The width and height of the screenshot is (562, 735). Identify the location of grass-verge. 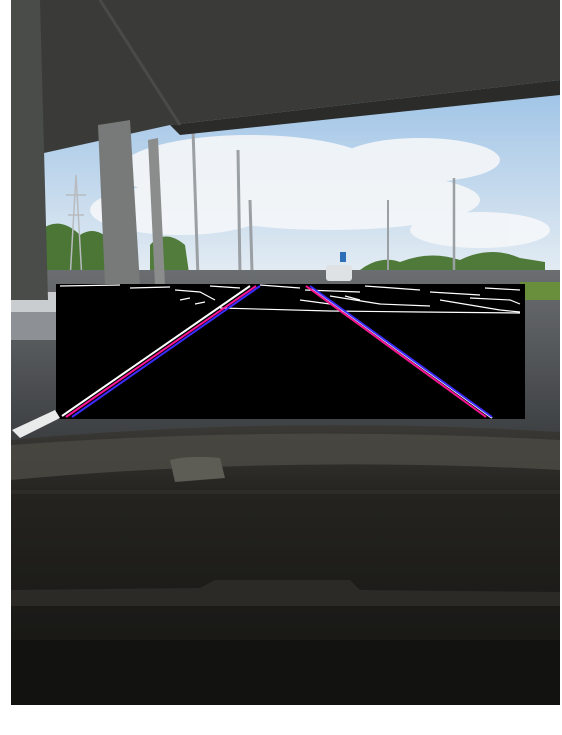
(540, 291).